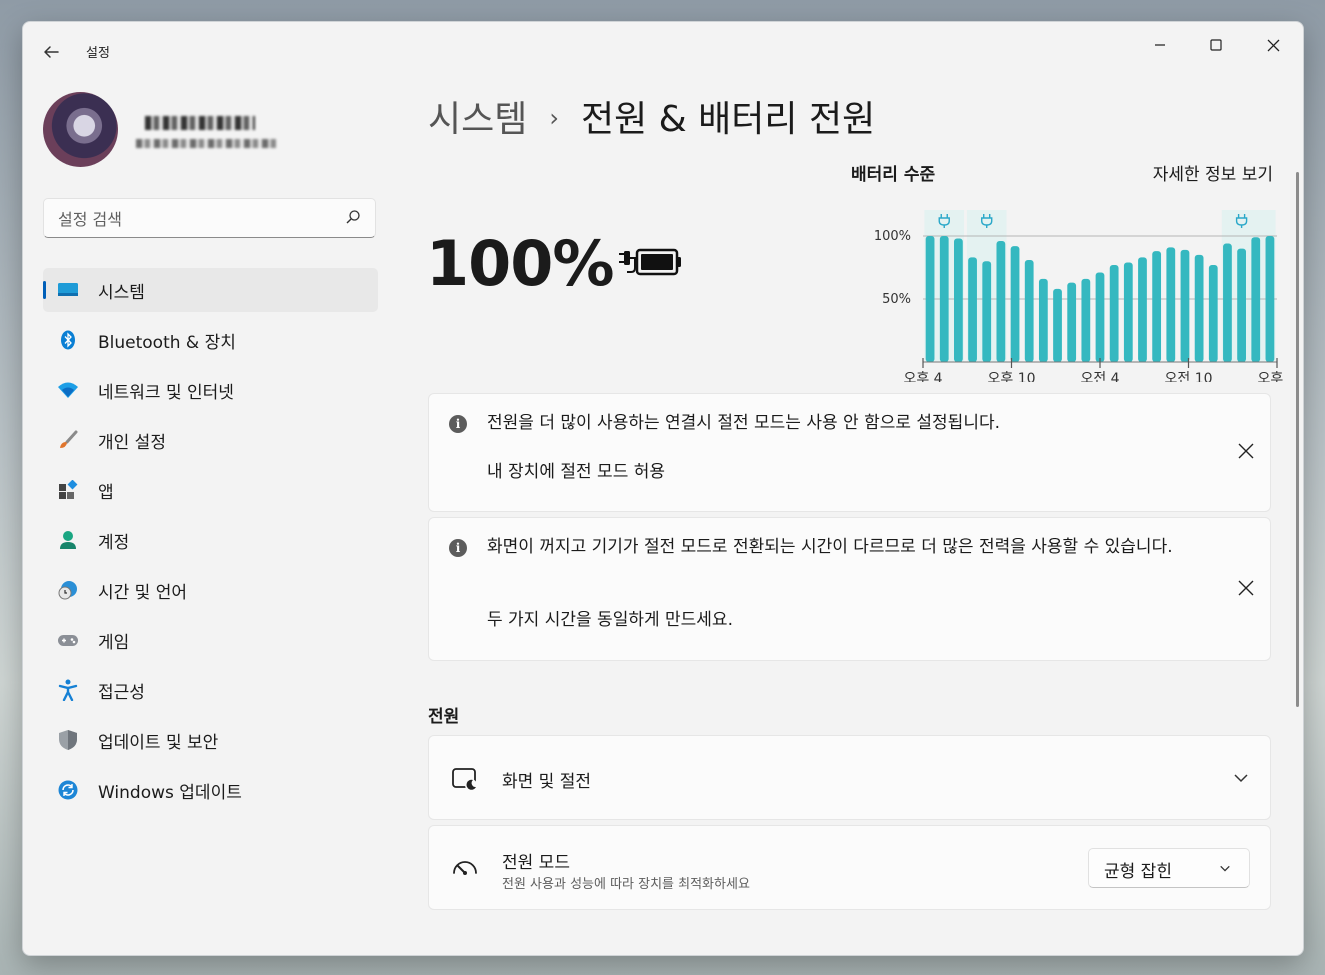 The height and width of the screenshot is (975, 1325). I want to click on sidebar-item-apps: 앱, so click(210, 490).